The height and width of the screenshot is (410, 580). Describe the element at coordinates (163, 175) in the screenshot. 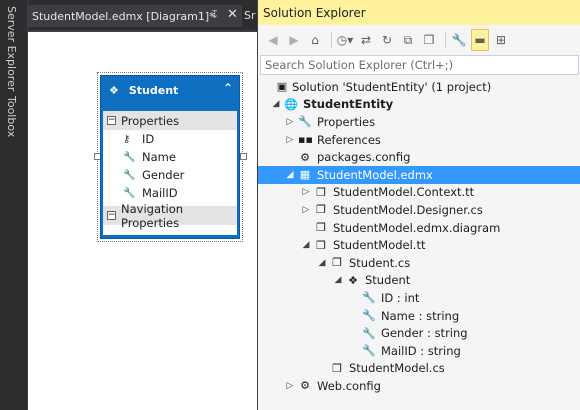

I see `property-label: Gender` at that location.